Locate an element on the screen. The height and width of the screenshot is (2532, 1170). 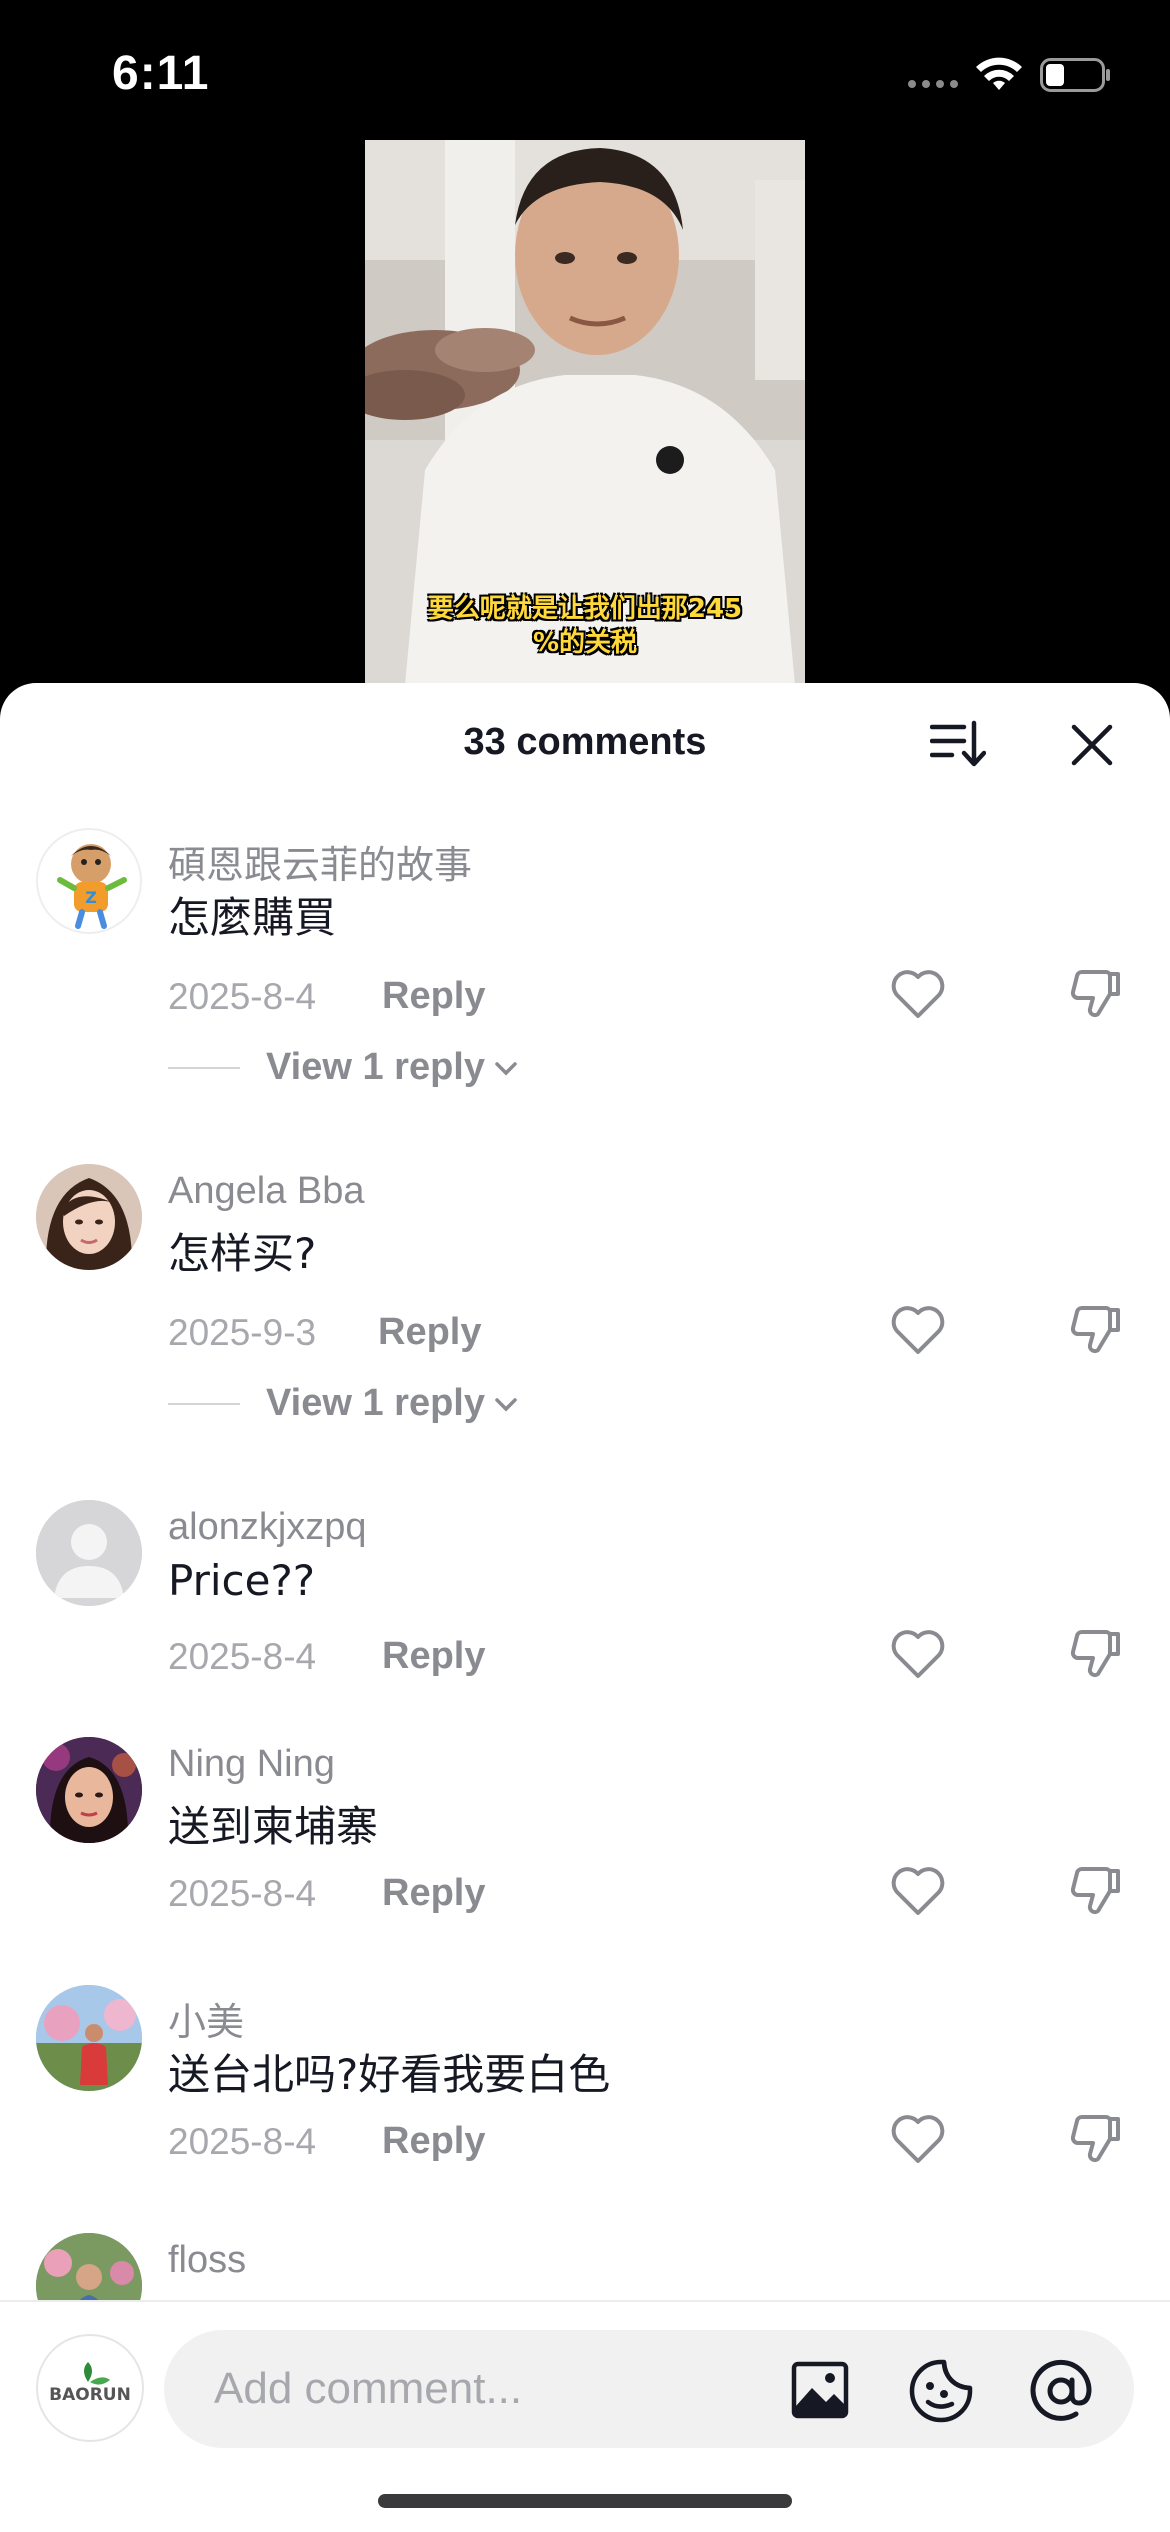
current-user-avatar: BAORUN is located at coordinates (90, 2388).